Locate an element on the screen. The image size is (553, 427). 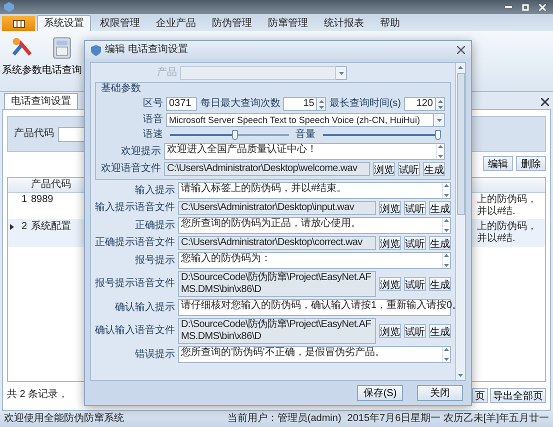
status-text: 欢迎使用全能防伪防窜系统 is located at coordinates (64, 419).